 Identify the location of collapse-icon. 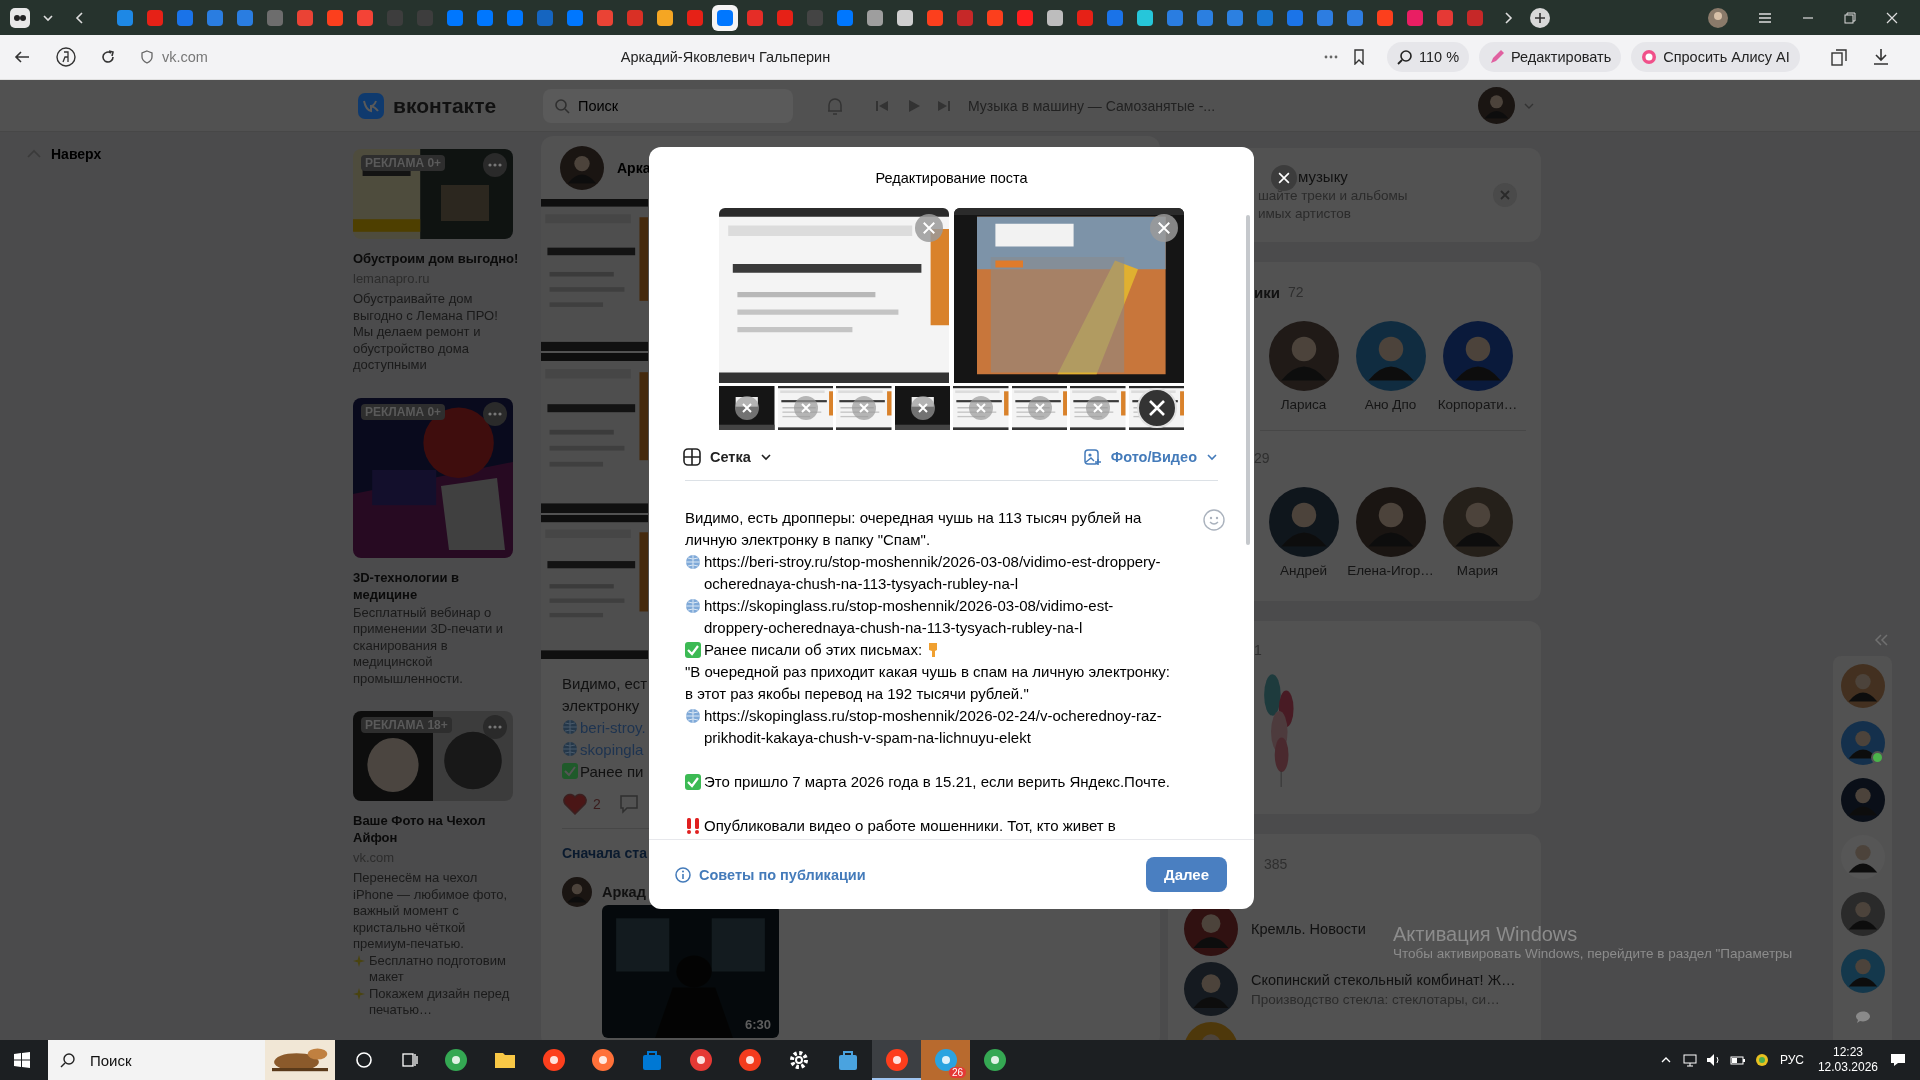
(1881, 640).